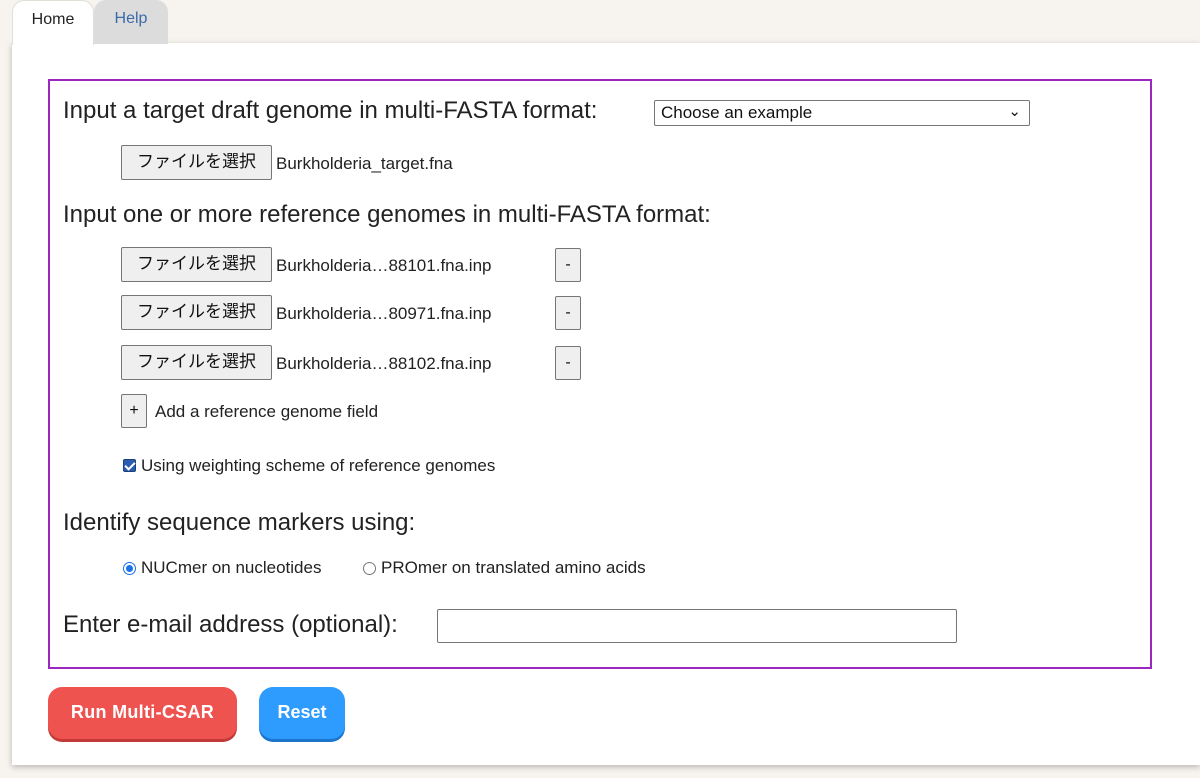  What do you see at coordinates (230, 624) in the screenshot?
I see `email-label: Enter e-mail address (optional):` at bounding box center [230, 624].